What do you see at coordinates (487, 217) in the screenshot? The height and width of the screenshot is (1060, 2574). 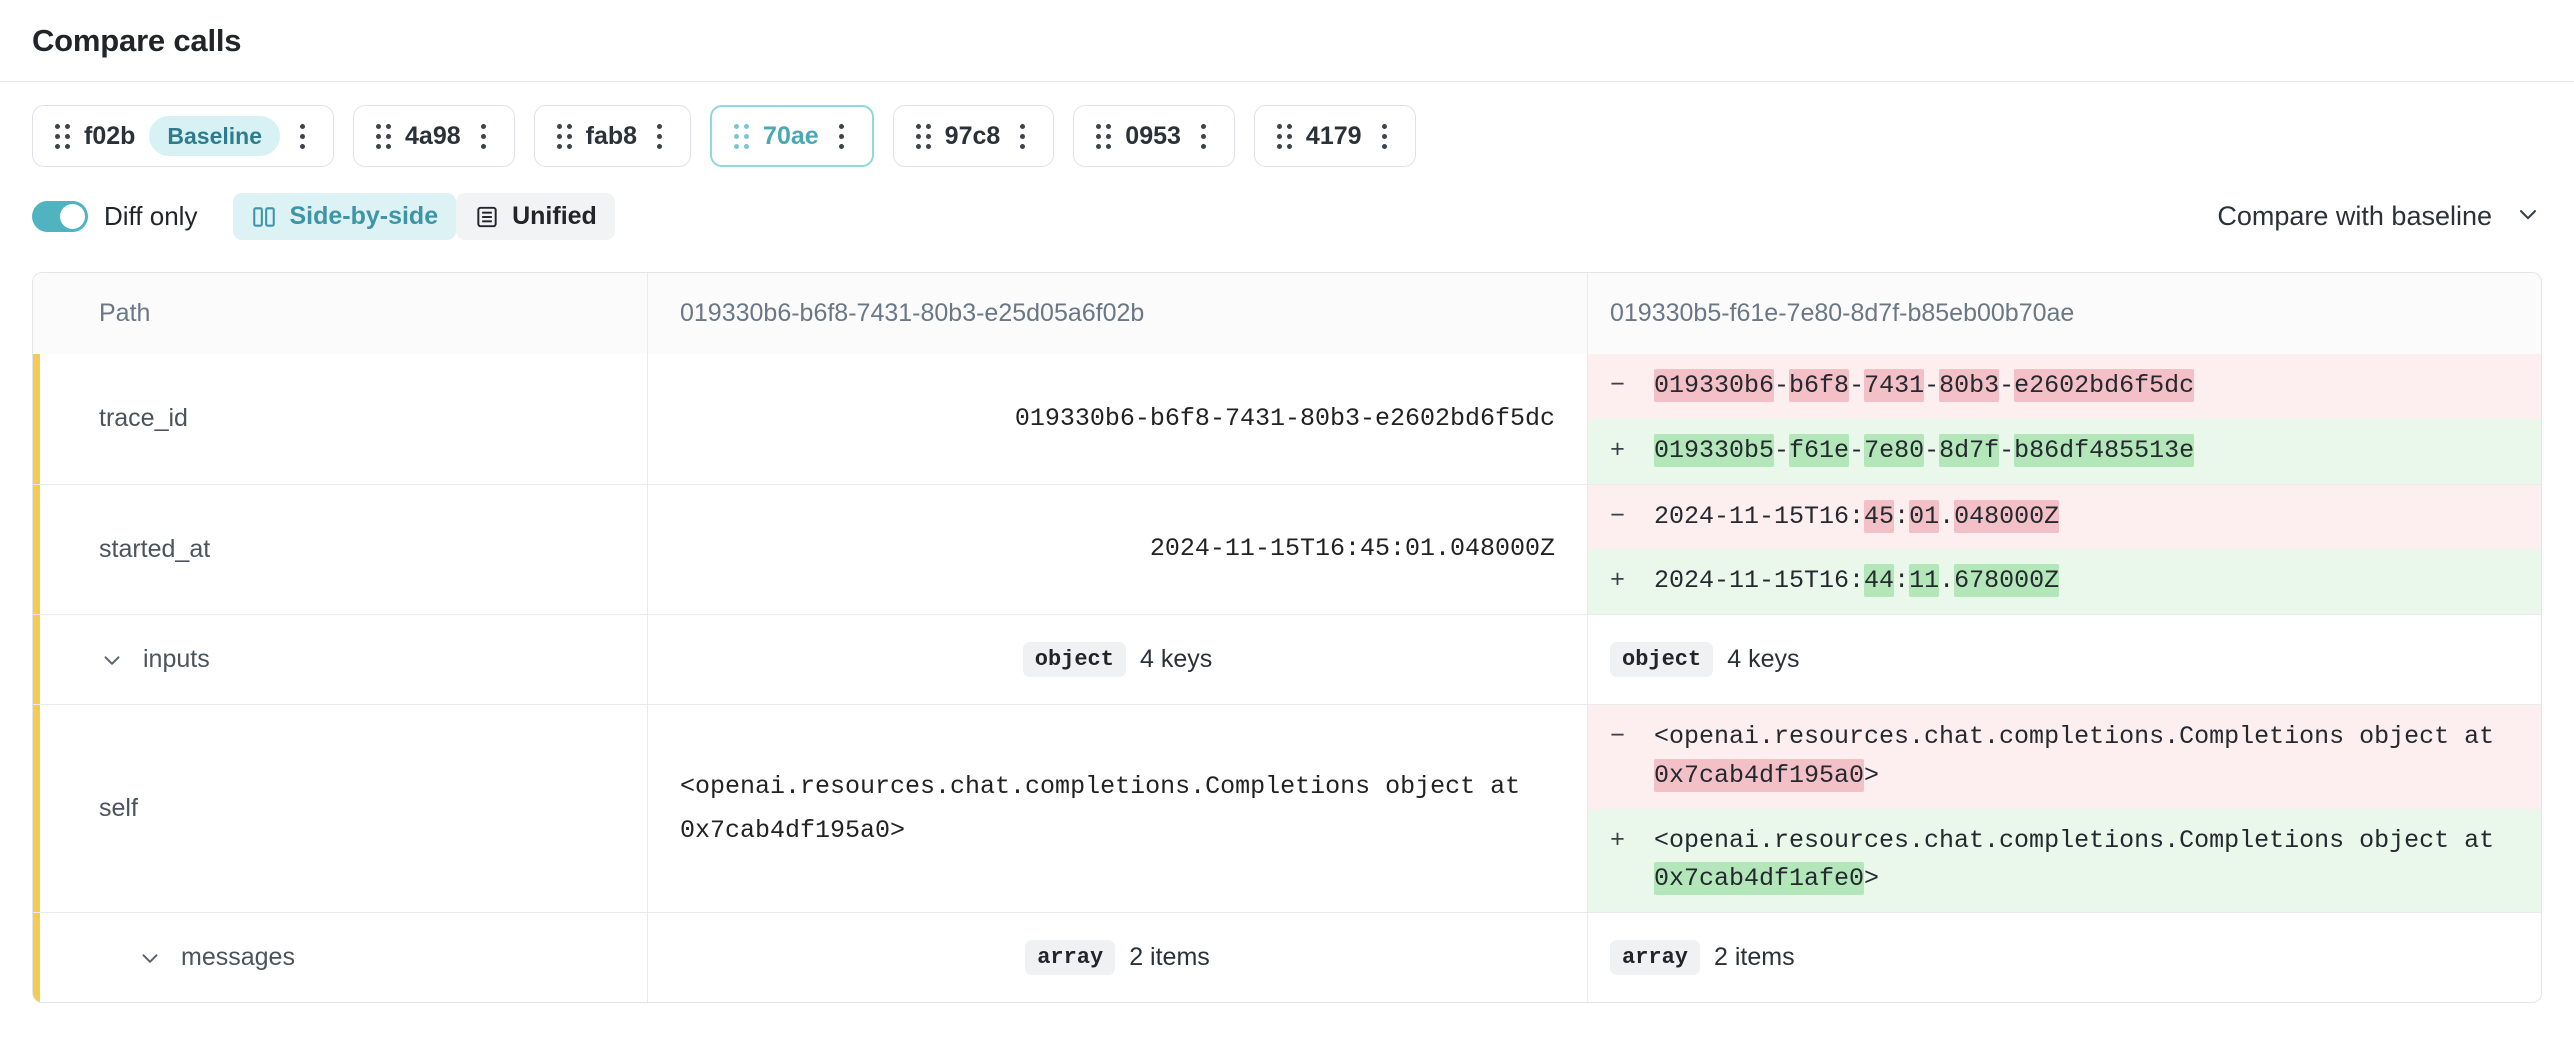 I see `list-icon` at bounding box center [487, 217].